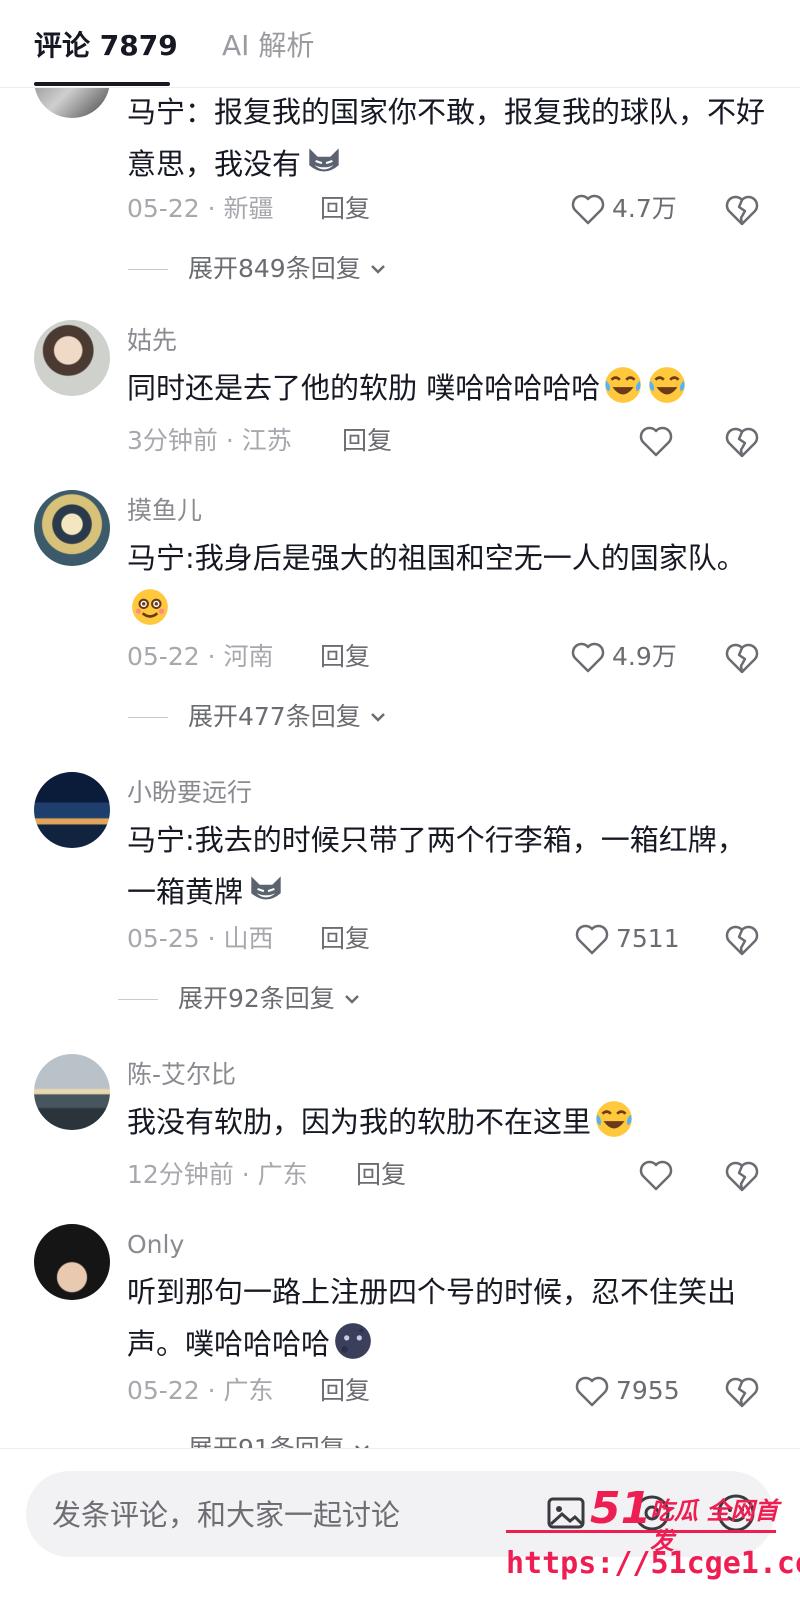  Describe the element at coordinates (641, 1531) in the screenshot. I see `watermark-underline` at that location.